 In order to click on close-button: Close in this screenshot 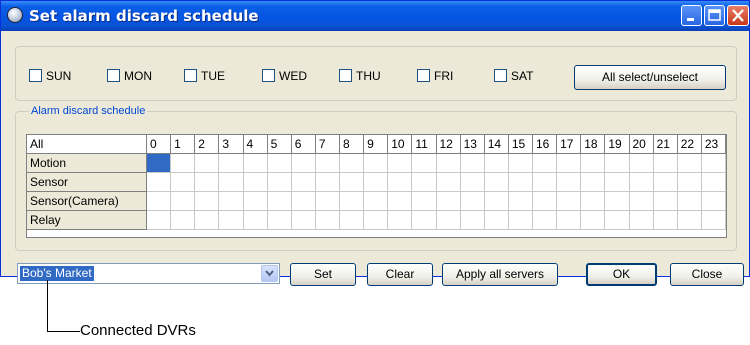, I will do `click(707, 274)`.